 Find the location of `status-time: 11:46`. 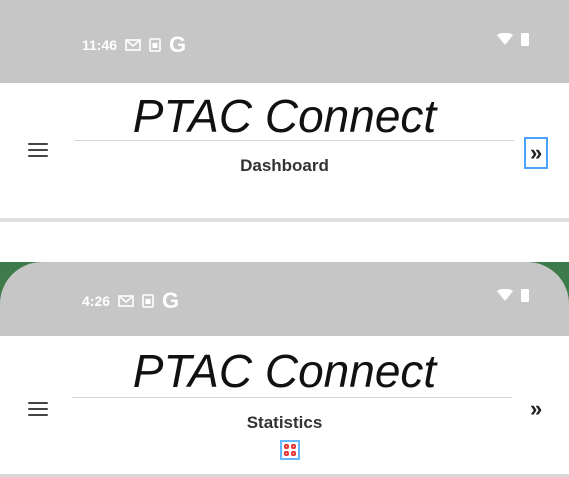

status-time: 11:46 is located at coordinates (100, 45).